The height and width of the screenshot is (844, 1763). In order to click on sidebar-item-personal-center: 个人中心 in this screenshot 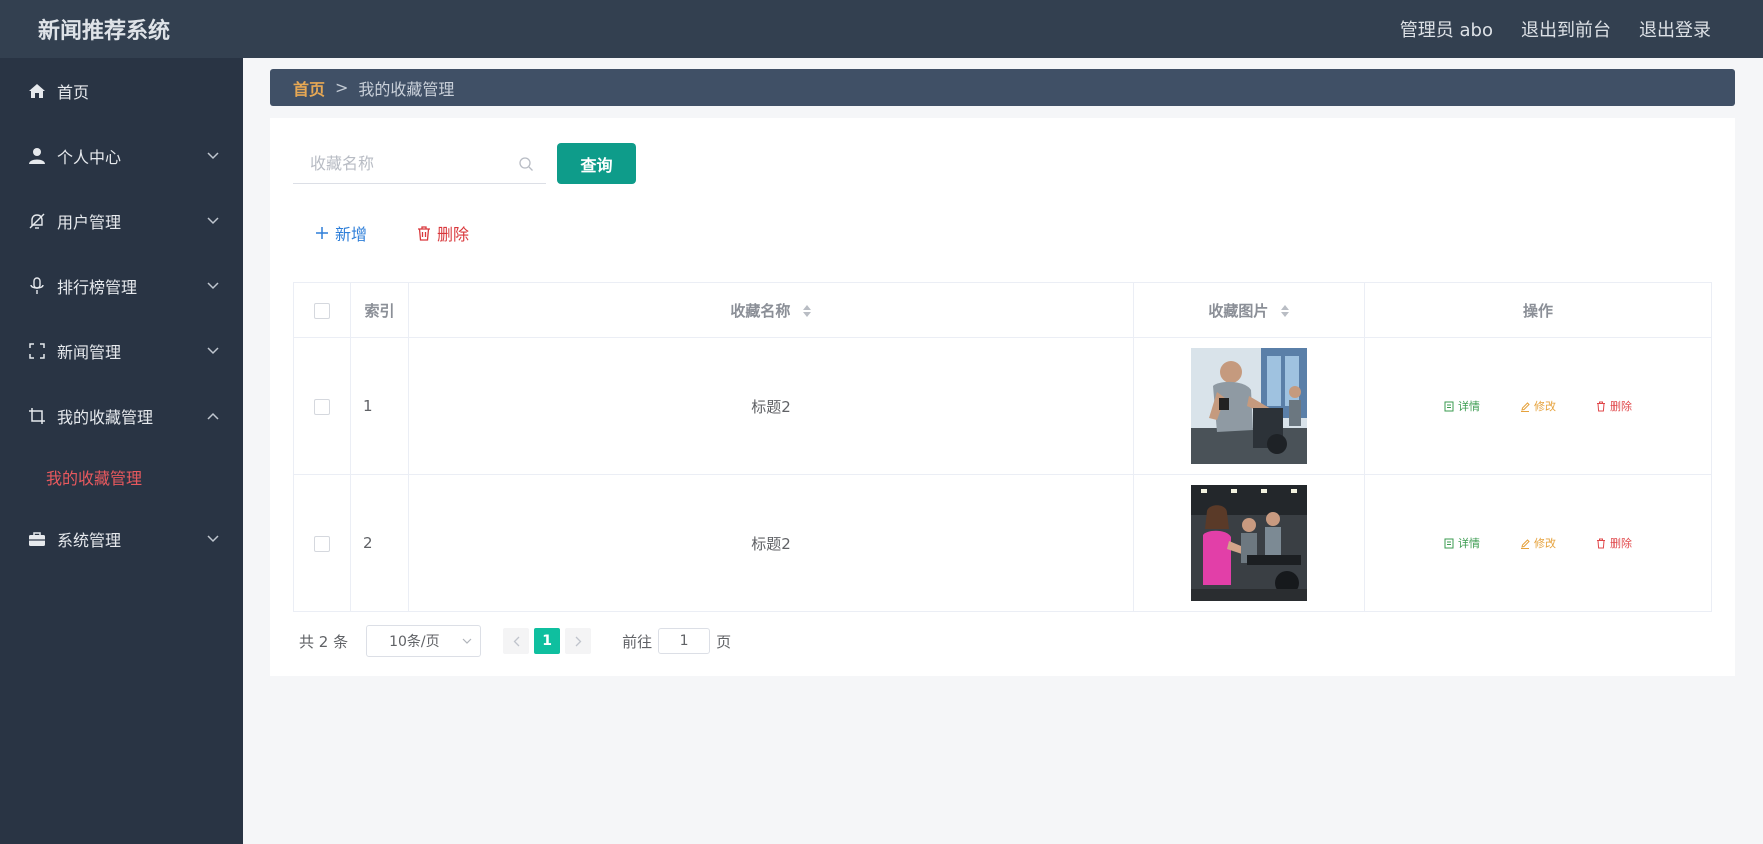, I will do `click(121, 155)`.